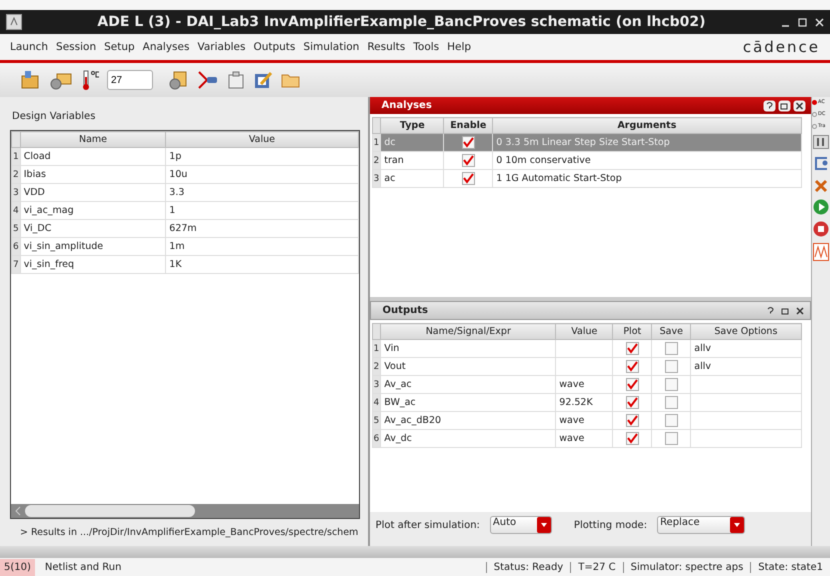 Image resolution: width=830 pixels, height=576 pixels. I want to click on row-number: 2, so click(376, 367).